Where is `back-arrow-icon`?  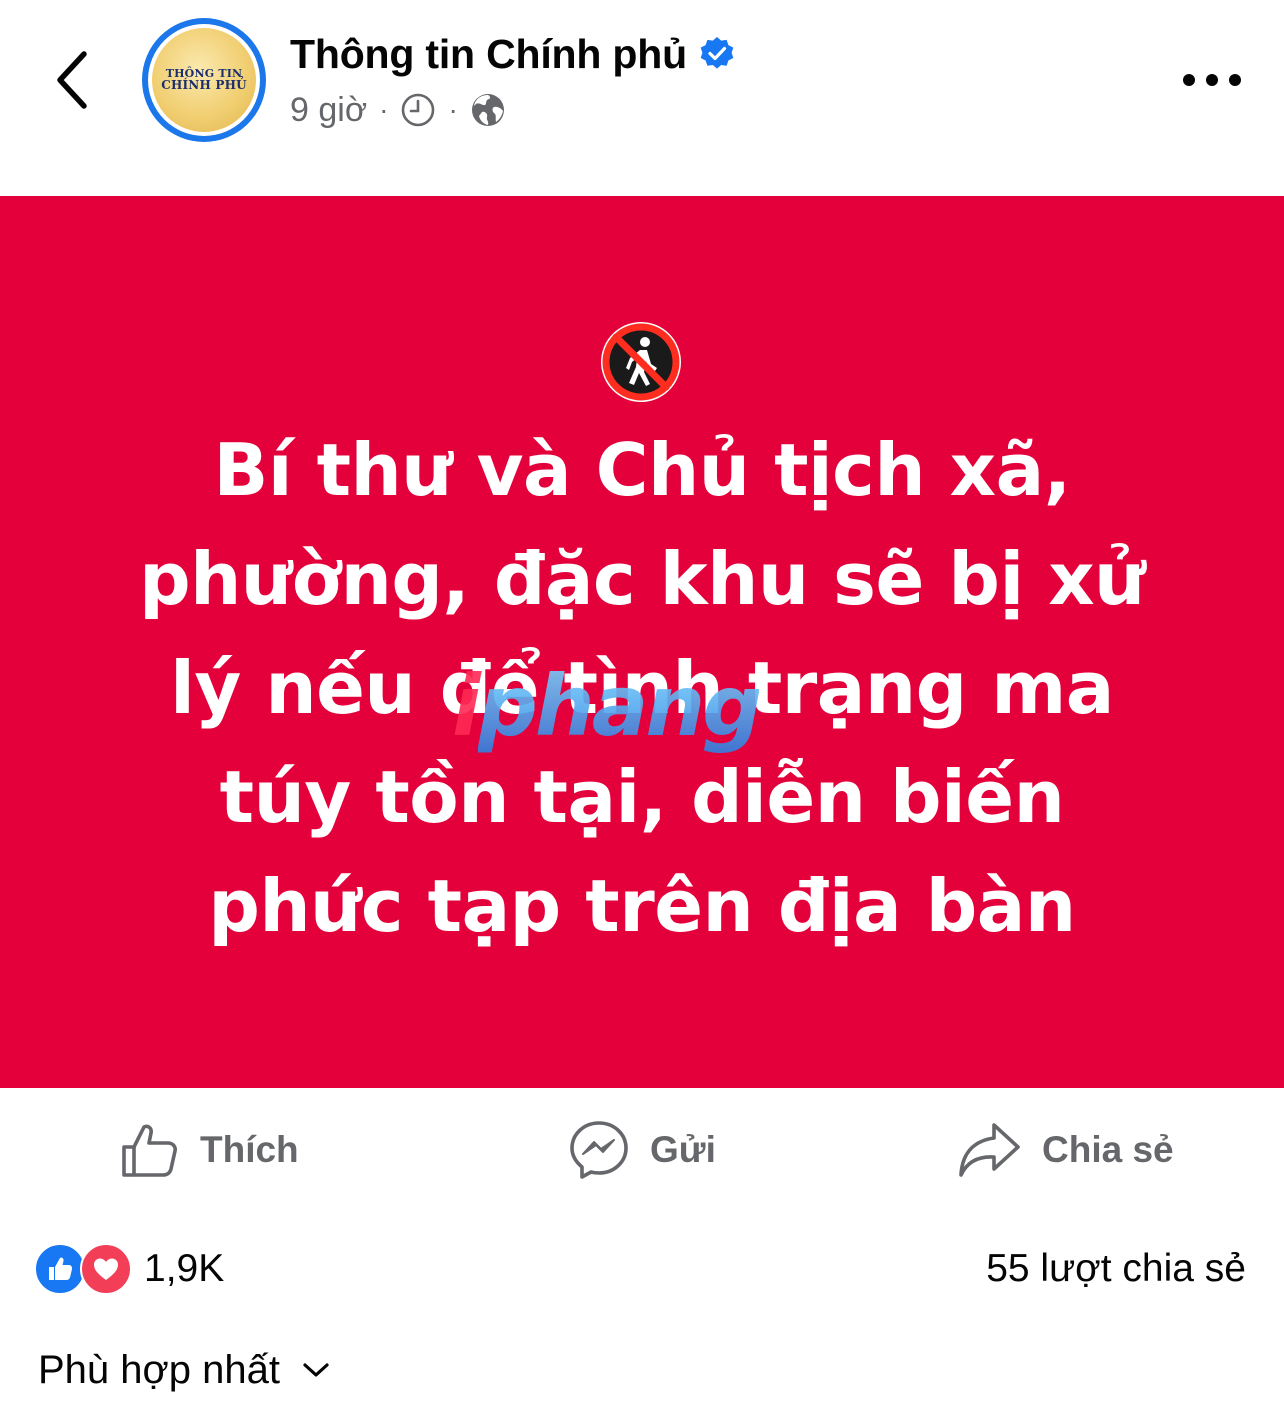
back-arrow-icon is located at coordinates (72, 80).